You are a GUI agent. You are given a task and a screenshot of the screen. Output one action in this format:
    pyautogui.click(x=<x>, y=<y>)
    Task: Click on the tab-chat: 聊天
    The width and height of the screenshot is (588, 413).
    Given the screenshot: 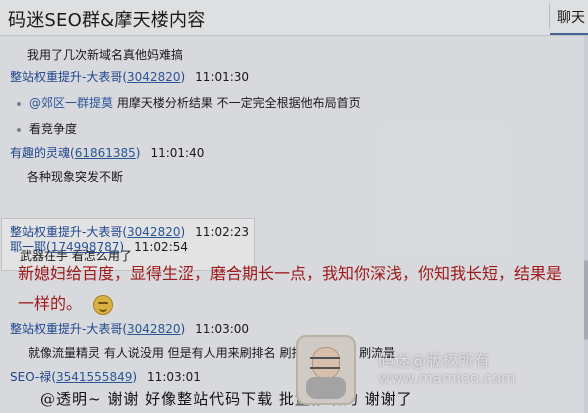 What is the action you would take?
    pyautogui.click(x=571, y=17)
    